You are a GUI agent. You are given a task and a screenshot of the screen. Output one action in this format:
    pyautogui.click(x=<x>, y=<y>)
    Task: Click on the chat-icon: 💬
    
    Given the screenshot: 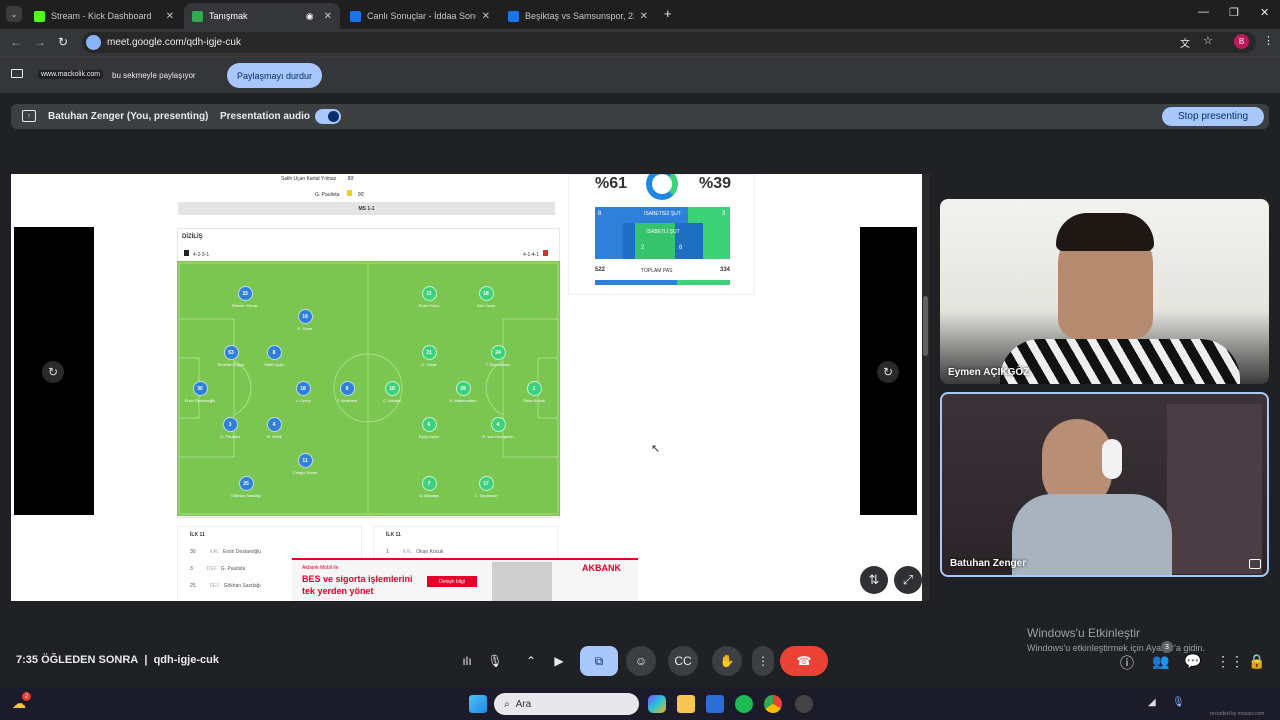 What is the action you would take?
    pyautogui.click(x=1192, y=661)
    